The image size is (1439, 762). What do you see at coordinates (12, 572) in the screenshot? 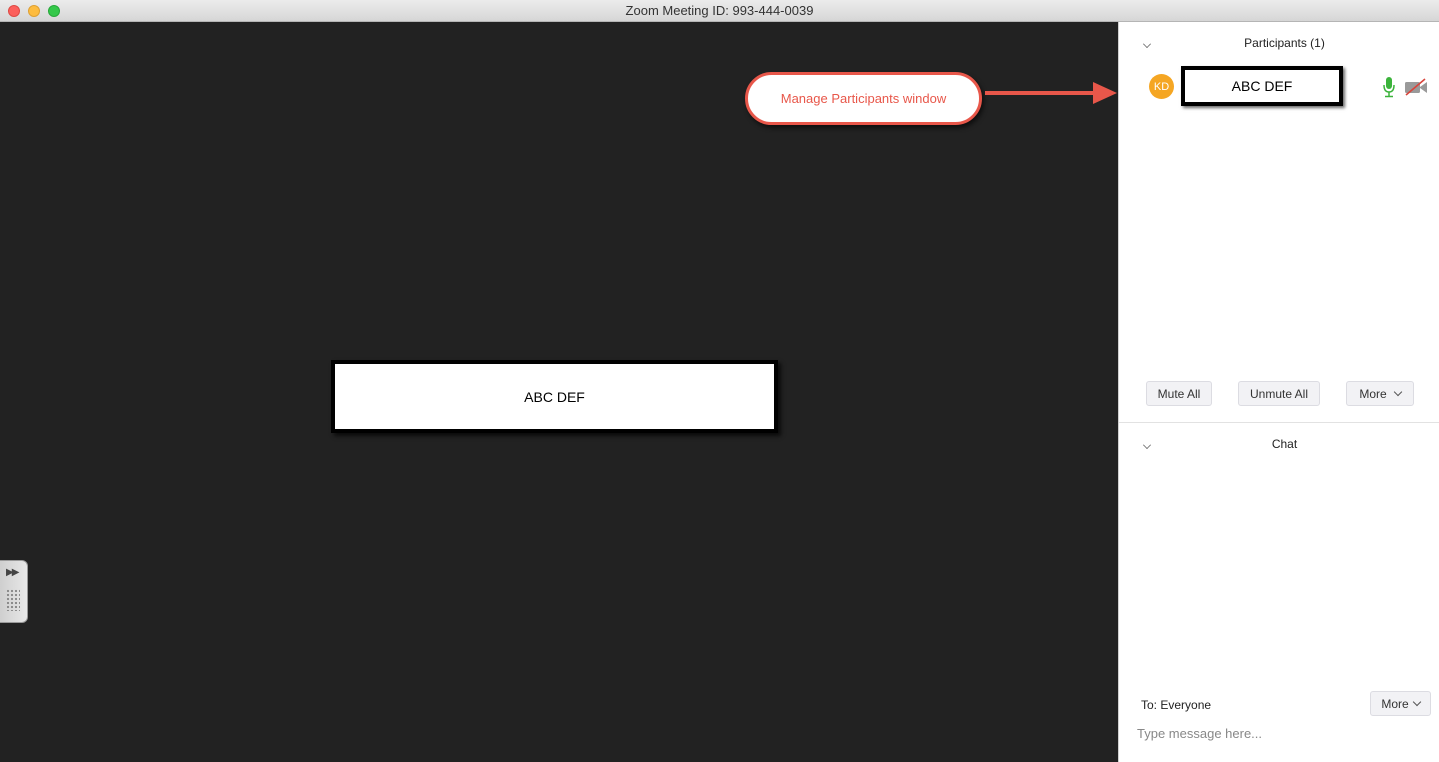
I see `fast-forward-icon: ▶▶` at bounding box center [12, 572].